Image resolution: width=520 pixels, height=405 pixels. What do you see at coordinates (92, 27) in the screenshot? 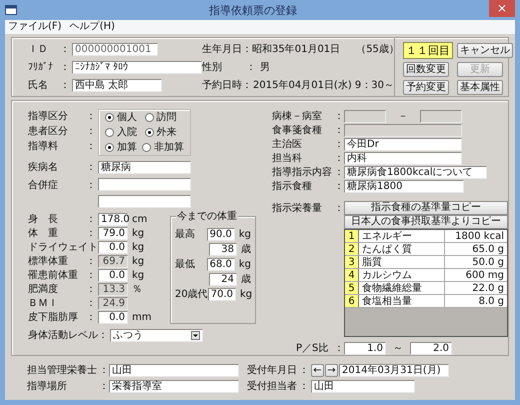
I see `menu-item: ヘルプ(H)` at bounding box center [92, 27].